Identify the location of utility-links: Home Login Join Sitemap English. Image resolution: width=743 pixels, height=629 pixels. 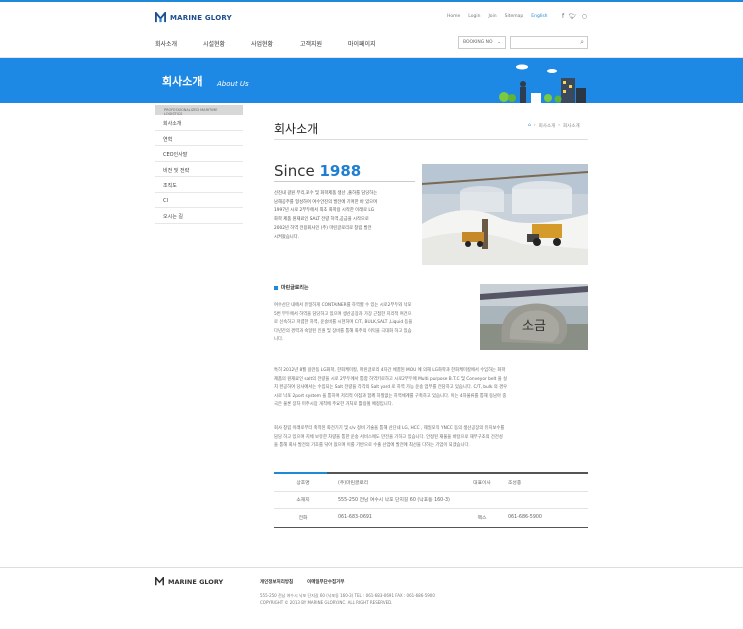
(497, 16).